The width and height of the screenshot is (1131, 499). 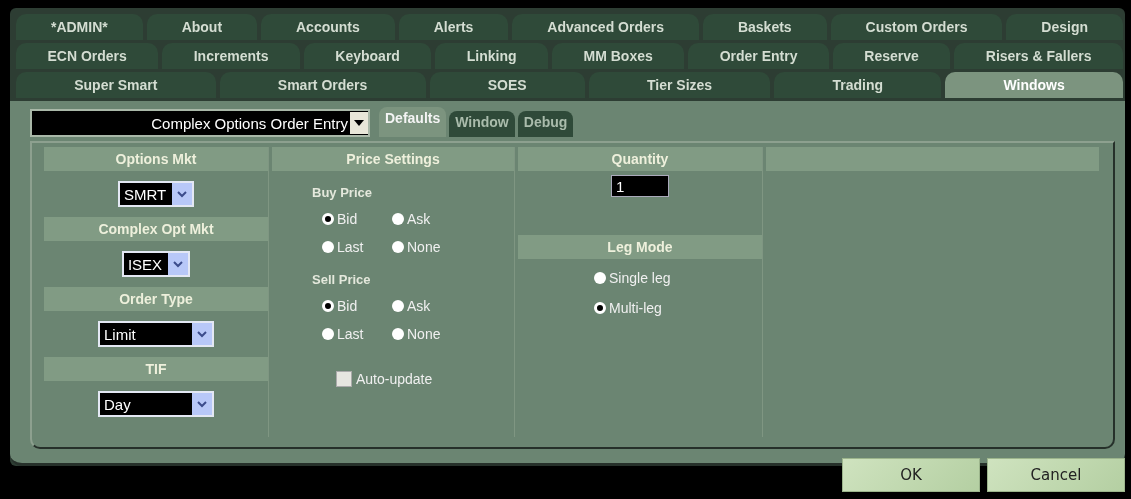 What do you see at coordinates (156, 159) in the screenshot?
I see `section-header: Options Mkt` at bounding box center [156, 159].